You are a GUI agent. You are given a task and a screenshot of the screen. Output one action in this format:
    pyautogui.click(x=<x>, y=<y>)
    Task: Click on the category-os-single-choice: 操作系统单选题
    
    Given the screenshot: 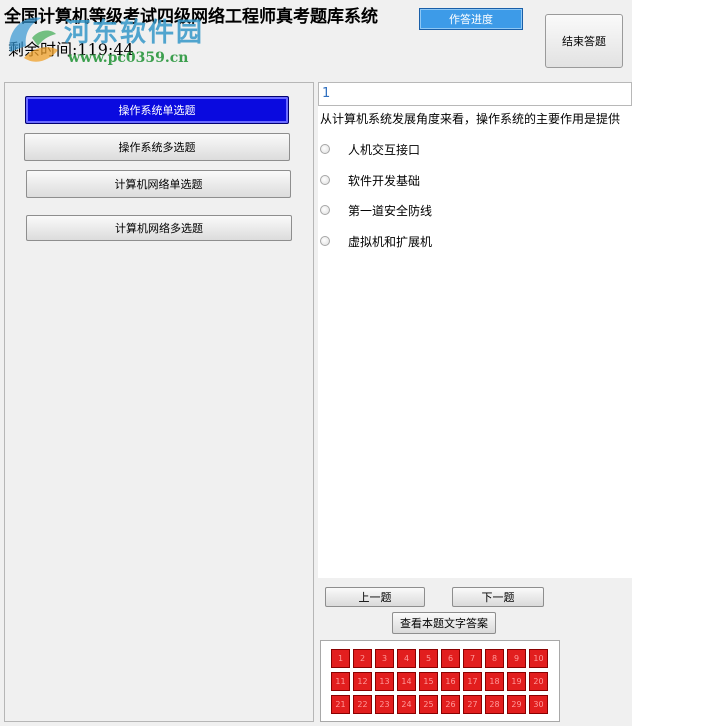 What is the action you would take?
    pyautogui.click(x=157, y=110)
    